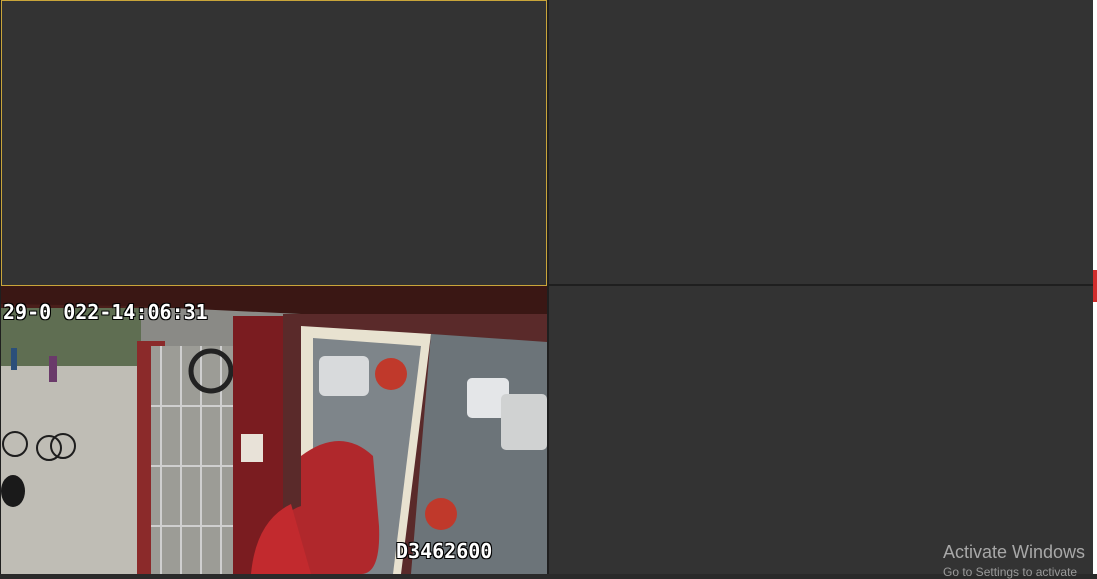 The image size is (1097, 579). I want to click on timestamp-overlay: 29-0 022-14:06:31, so click(105, 312).